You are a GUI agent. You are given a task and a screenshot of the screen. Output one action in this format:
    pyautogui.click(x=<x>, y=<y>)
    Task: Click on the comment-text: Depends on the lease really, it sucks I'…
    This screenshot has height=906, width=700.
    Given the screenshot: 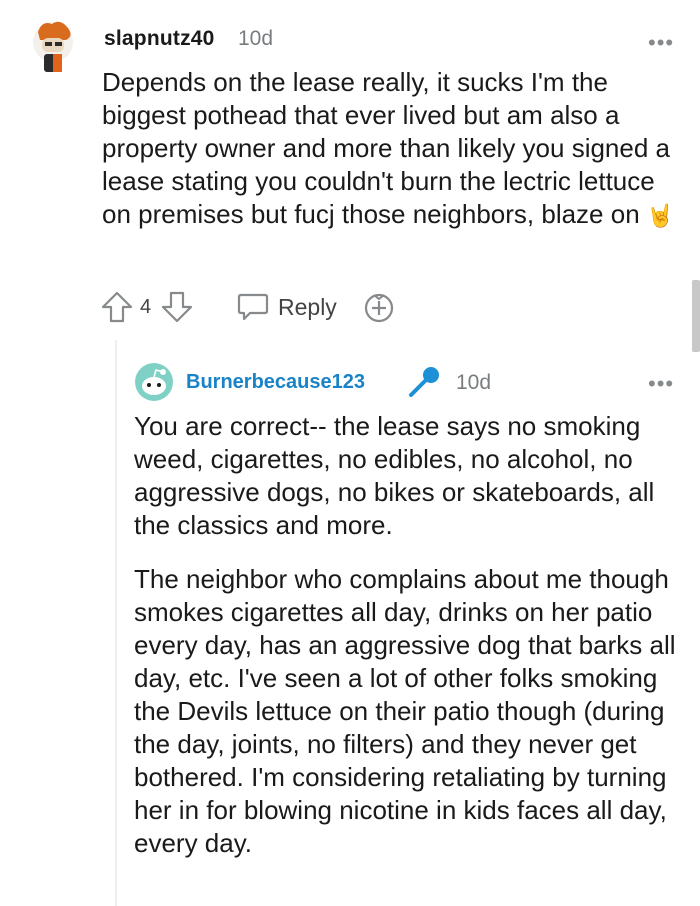 What is the action you would take?
    pyautogui.click(x=386, y=148)
    